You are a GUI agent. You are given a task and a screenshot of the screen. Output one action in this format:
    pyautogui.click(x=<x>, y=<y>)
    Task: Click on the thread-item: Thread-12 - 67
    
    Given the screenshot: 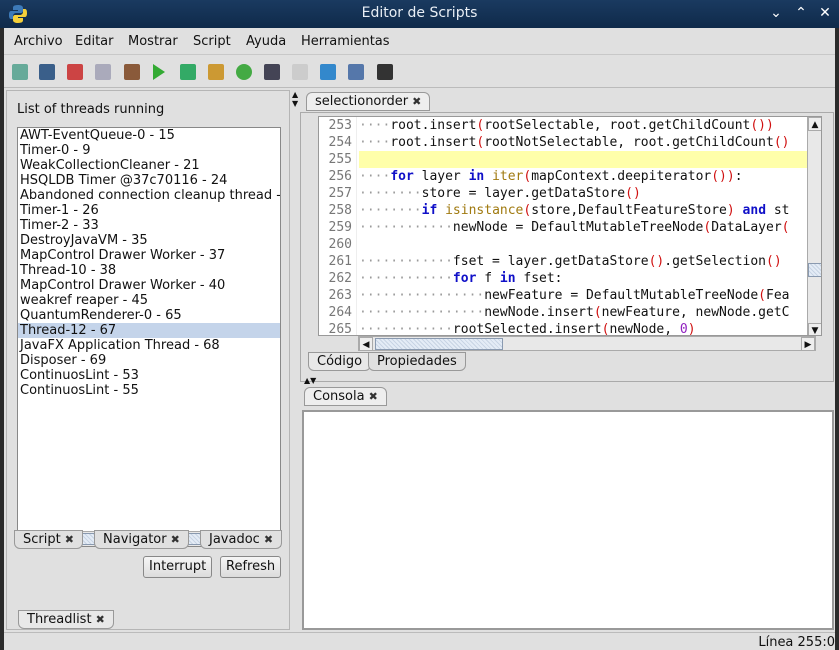 What is the action you would take?
    pyautogui.click(x=149, y=330)
    